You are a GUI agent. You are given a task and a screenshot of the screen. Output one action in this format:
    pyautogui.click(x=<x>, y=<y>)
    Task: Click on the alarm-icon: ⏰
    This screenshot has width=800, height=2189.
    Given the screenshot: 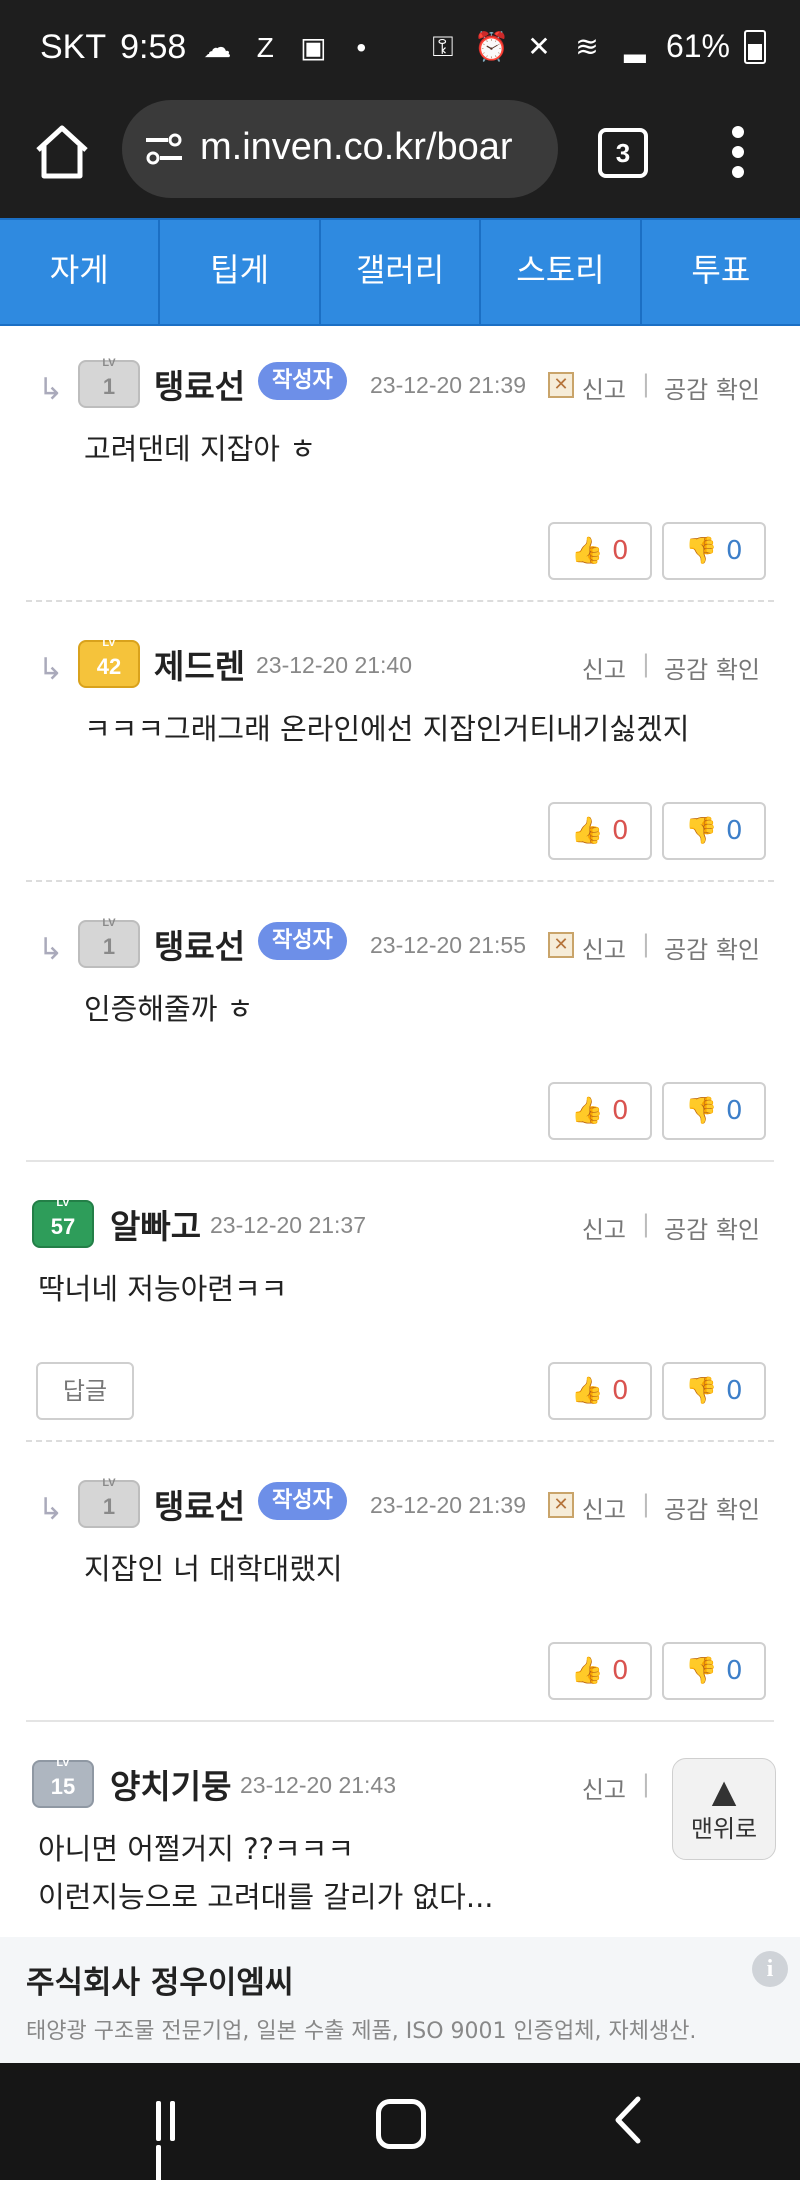 What is the action you would take?
    pyautogui.click(x=491, y=46)
    